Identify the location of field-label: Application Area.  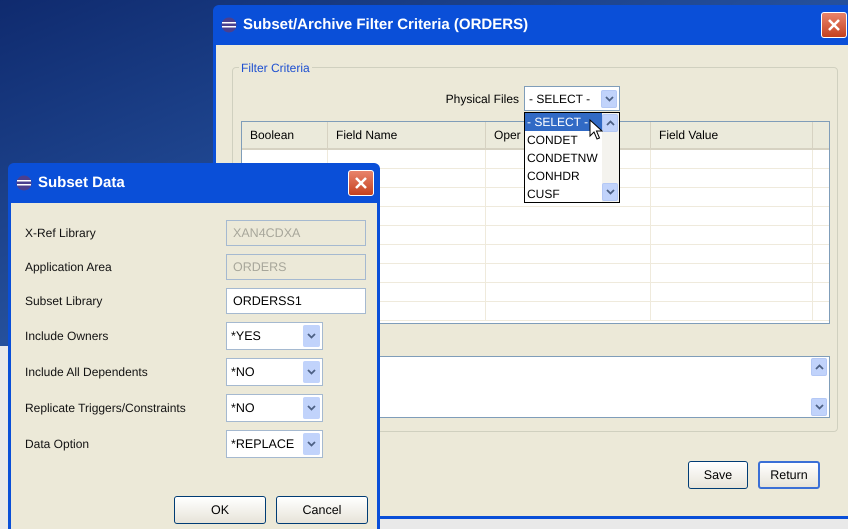
(69, 267).